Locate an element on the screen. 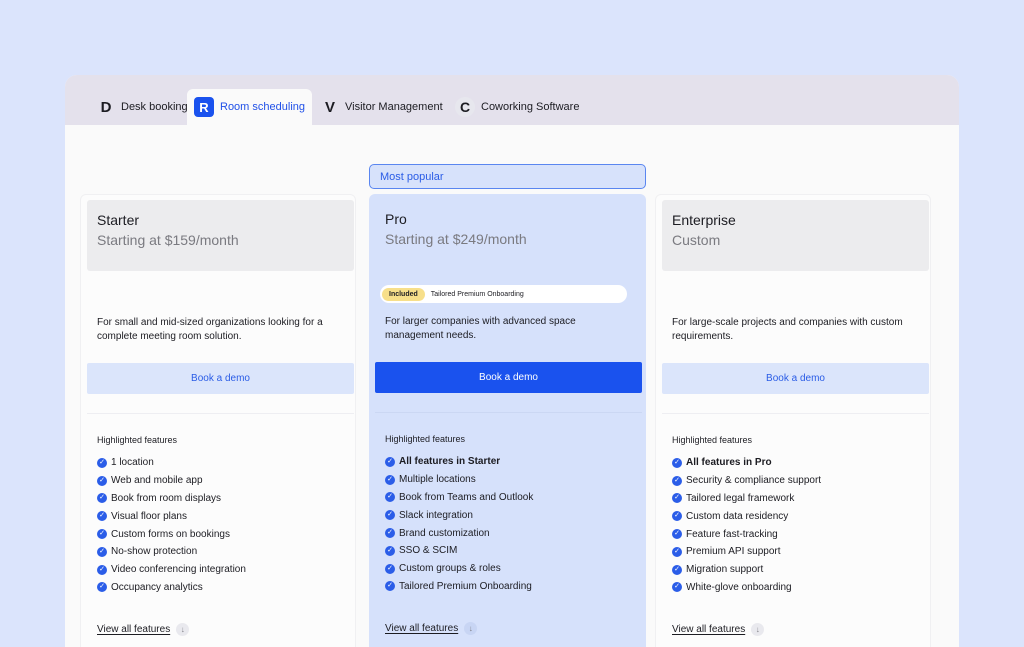 The width and height of the screenshot is (1024, 647). list-item: ✓ Tailored Premium Onboarding is located at coordinates (459, 587).